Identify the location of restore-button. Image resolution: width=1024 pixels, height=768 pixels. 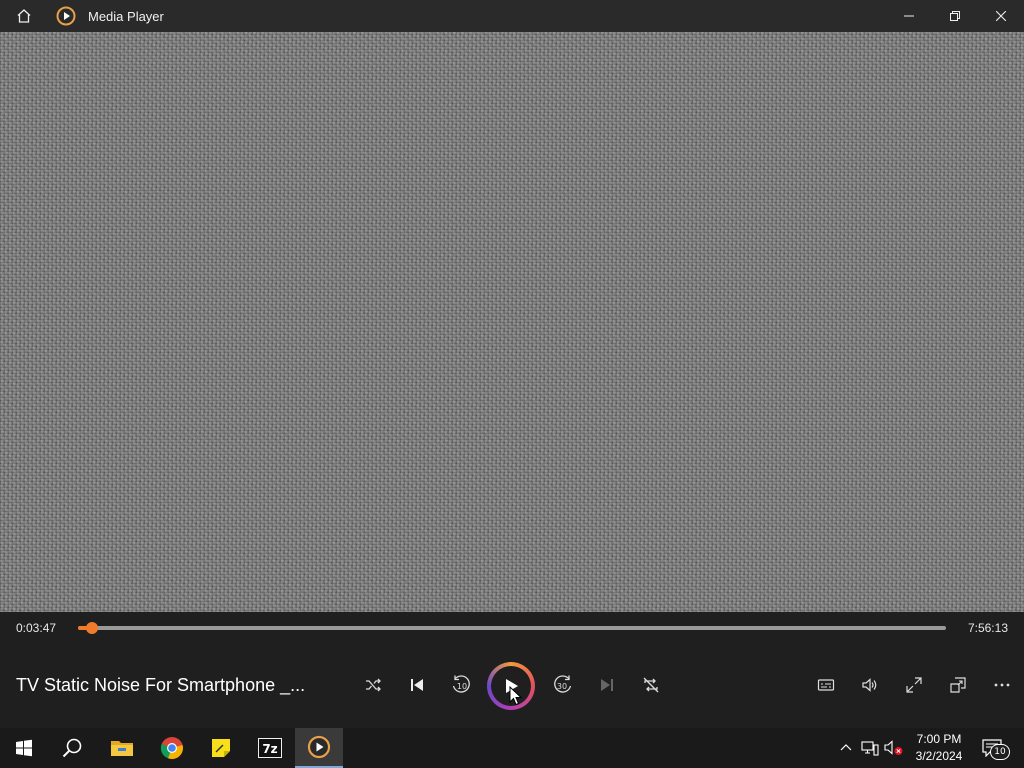
(955, 16).